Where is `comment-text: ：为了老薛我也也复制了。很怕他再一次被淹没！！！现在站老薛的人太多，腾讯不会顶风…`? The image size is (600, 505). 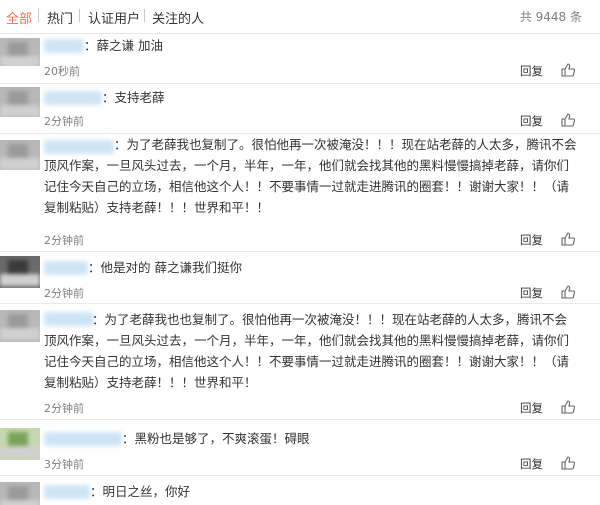 comment-text: ：为了老薛我也也复制了。很怕他再一次被淹没！！！现在站老薛的人太多，腾讯不会顶风… is located at coordinates (307, 351).